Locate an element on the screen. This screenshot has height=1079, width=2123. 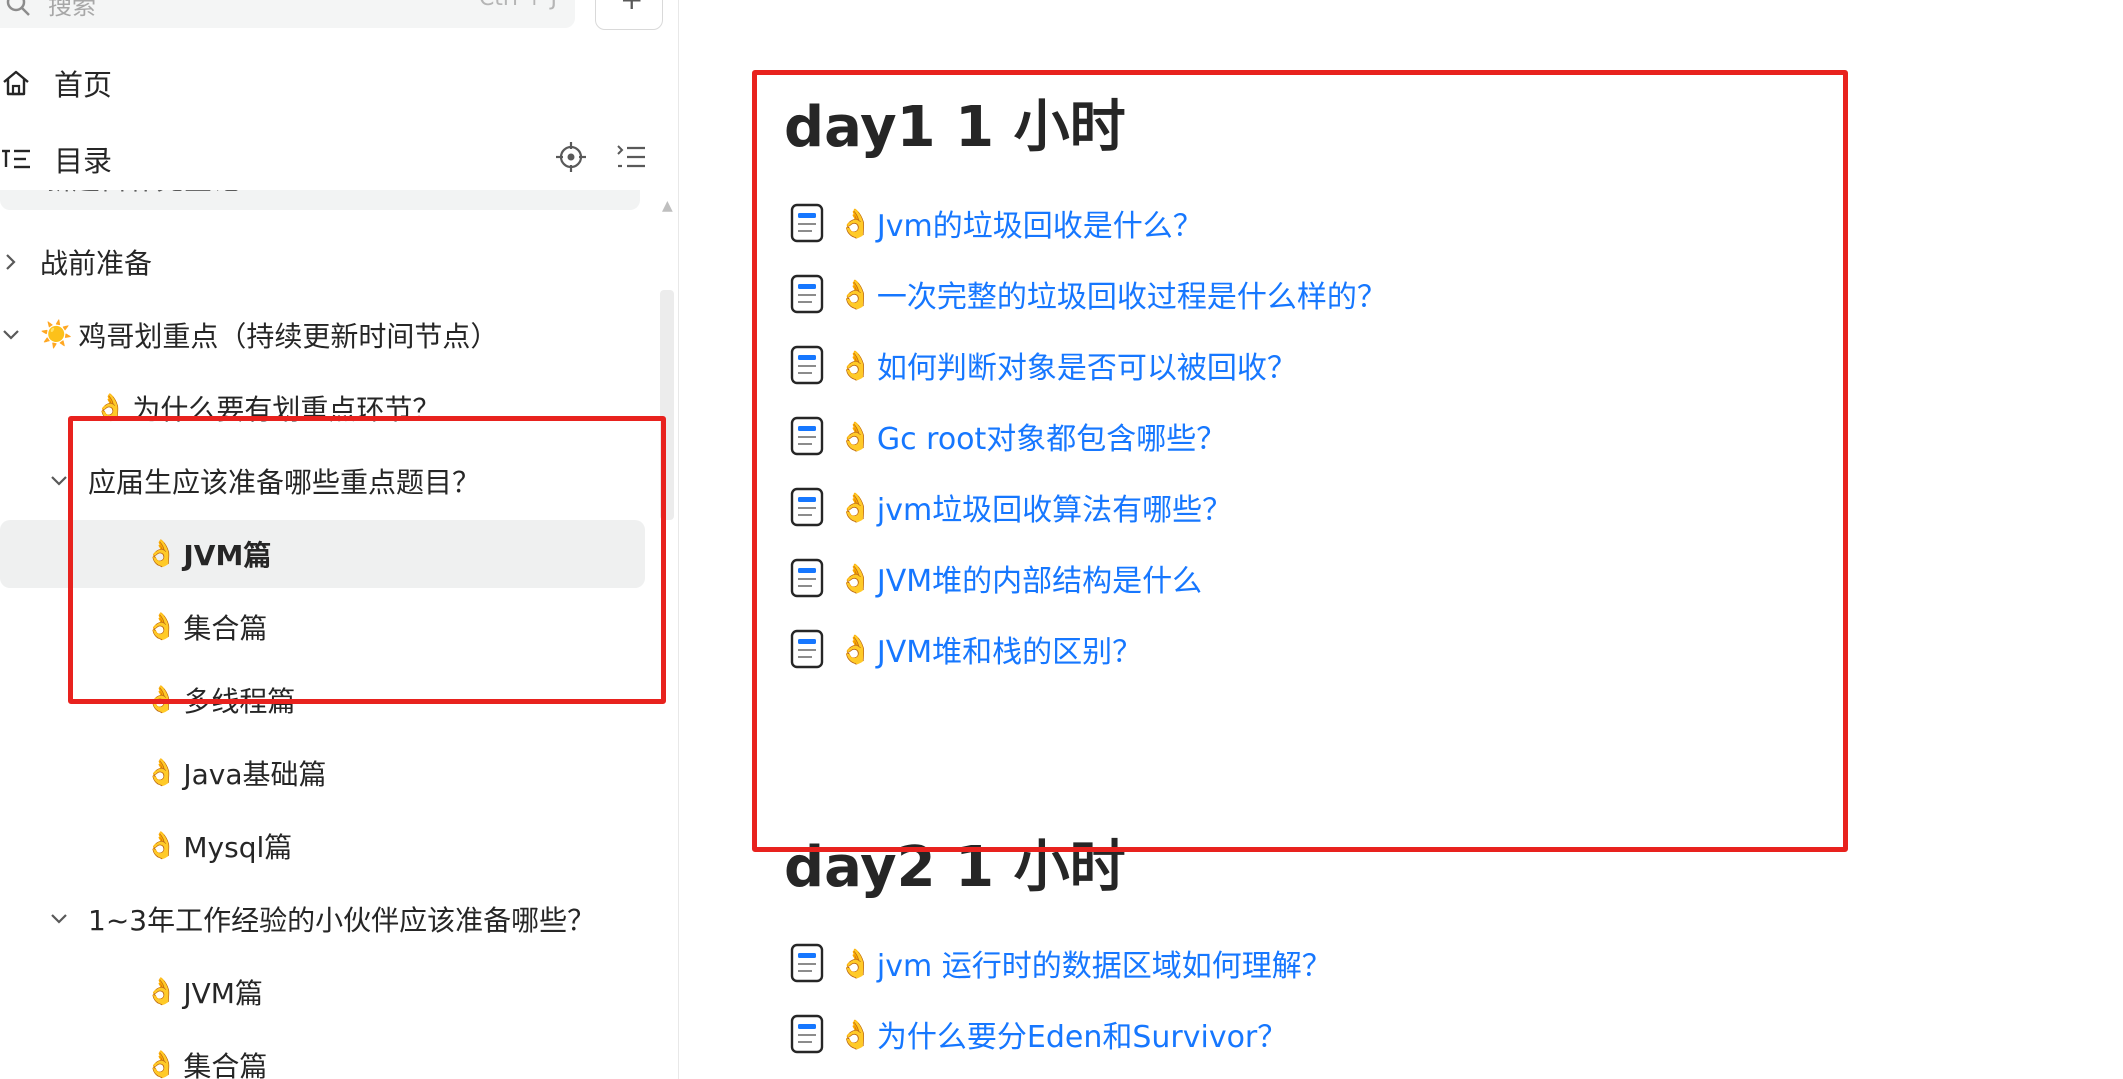
chevron-right-icon is located at coordinates (11, 262).